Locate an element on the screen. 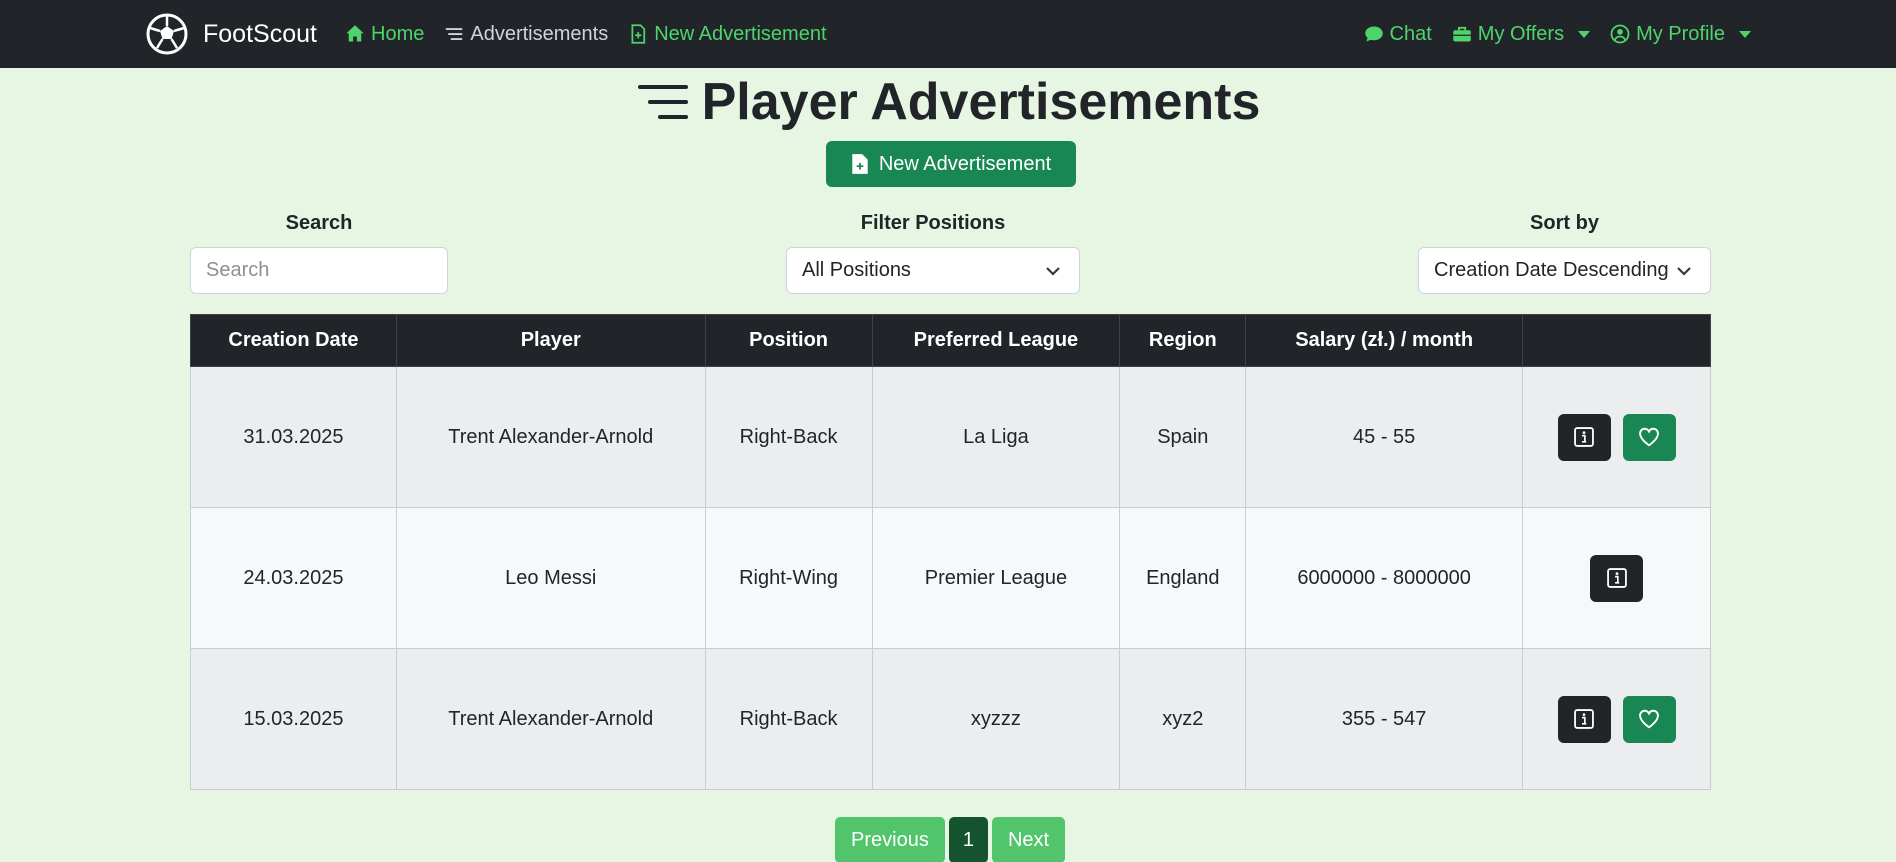  cell-region: England is located at coordinates (1183, 578).